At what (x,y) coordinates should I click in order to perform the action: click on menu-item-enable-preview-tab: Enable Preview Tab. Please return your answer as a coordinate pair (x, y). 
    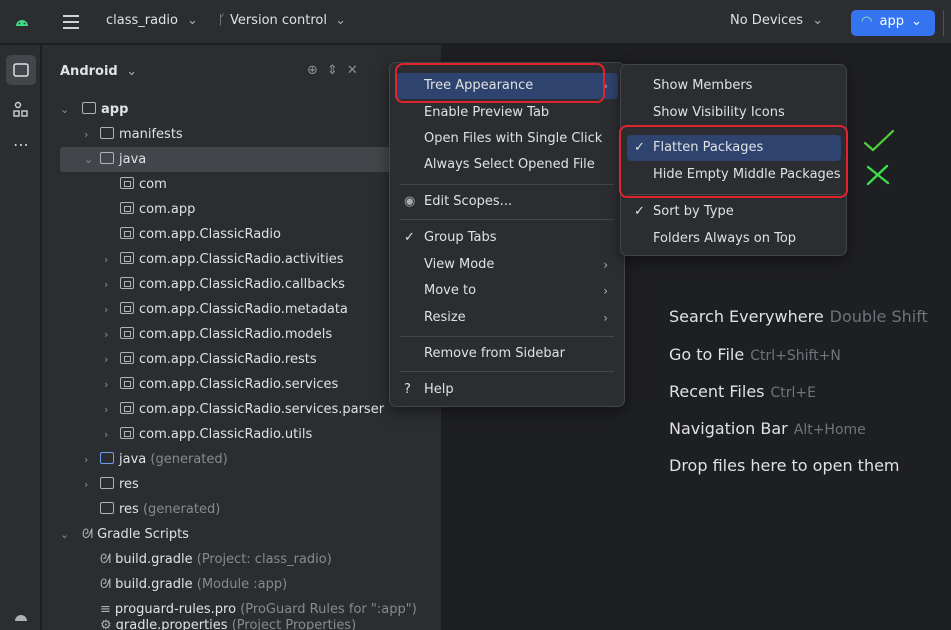
    Looking at the image, I should click on (507, 113).